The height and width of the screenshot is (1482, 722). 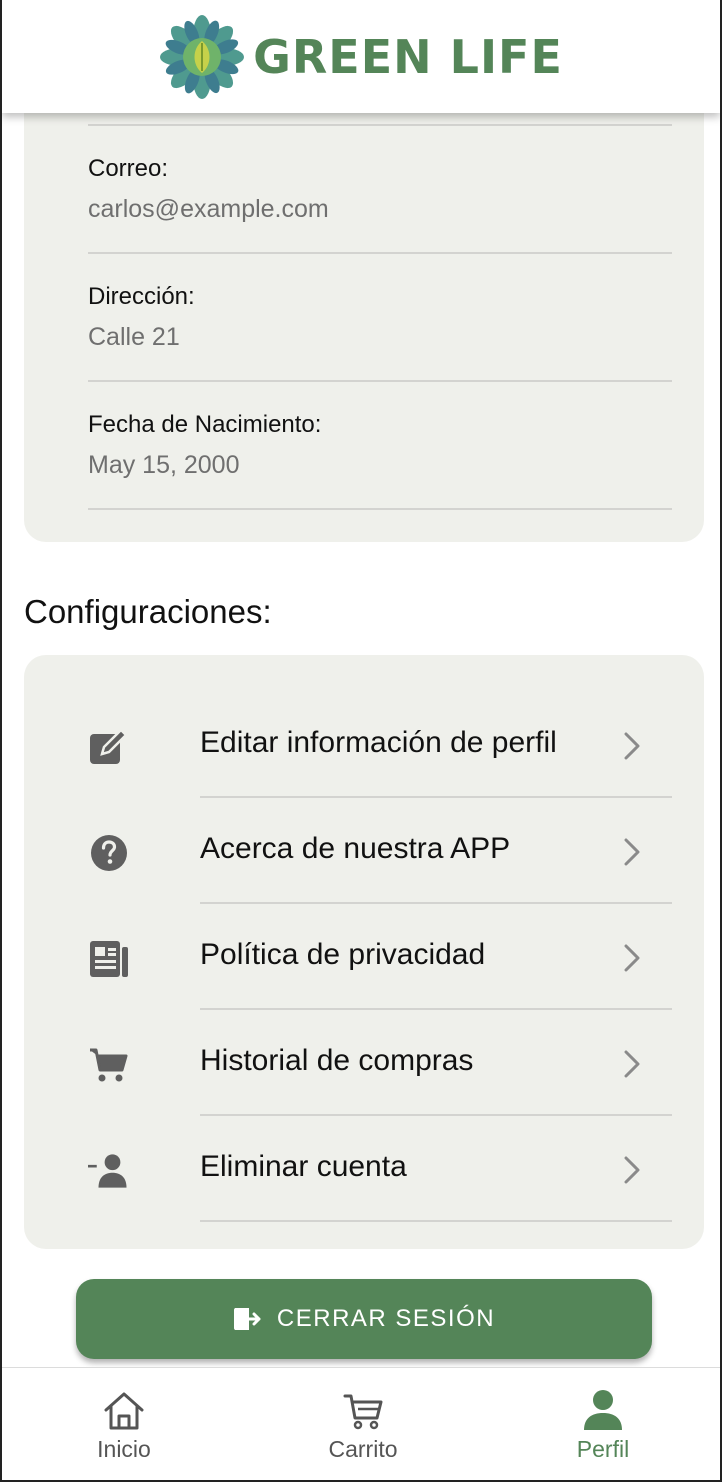 What do you see at coordinates (603, 1449) in the screenshot?
I see `nav-label: Perfil` at bounding box center [603, 1449].